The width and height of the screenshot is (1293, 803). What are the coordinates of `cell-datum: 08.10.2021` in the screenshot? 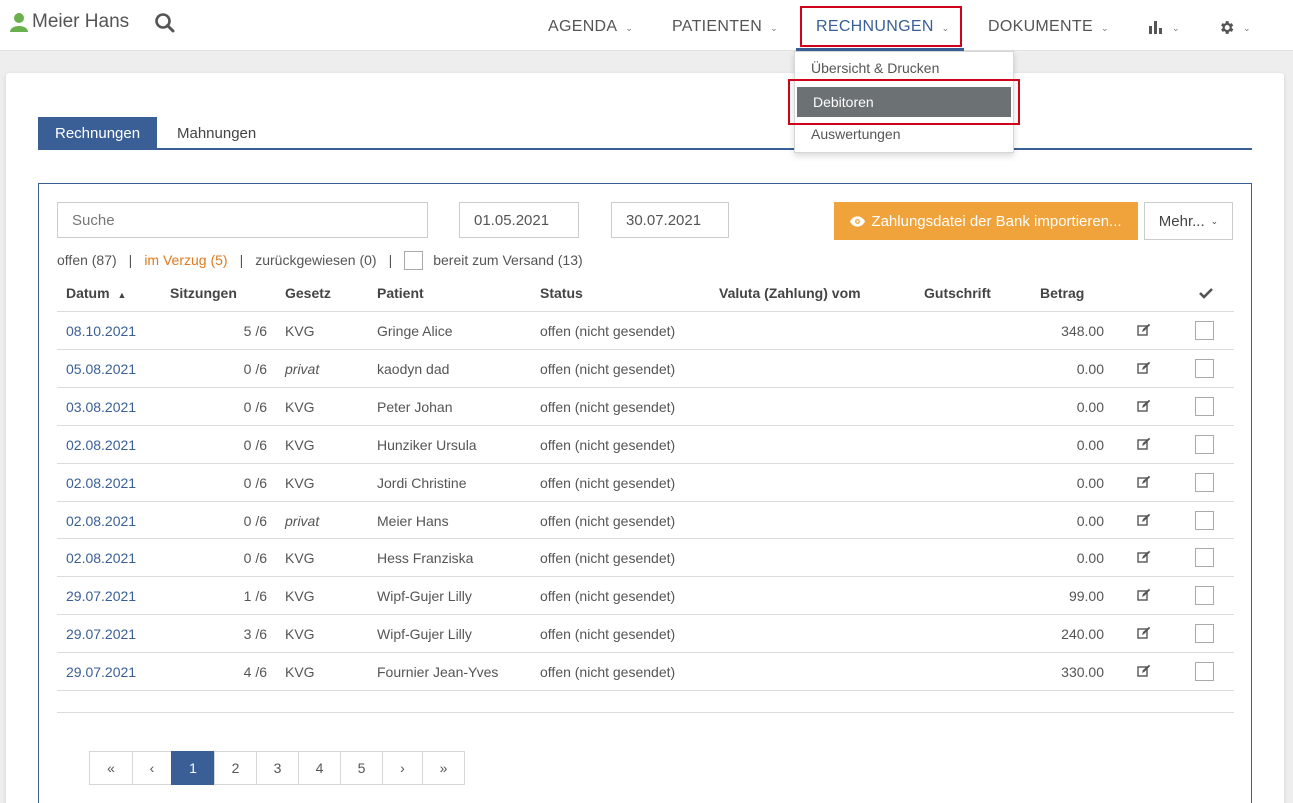 It's located at (101, 331).